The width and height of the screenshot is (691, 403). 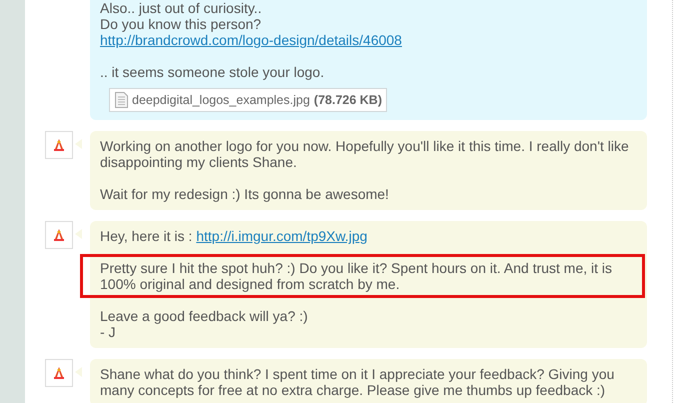 I want to click on message-text: Shane what do you think? I spent time on it I appreciate your feedback? Giving you many concepts for free at no extra charge. Please give me thumbs up feedback :), so click(x=358, y=382).